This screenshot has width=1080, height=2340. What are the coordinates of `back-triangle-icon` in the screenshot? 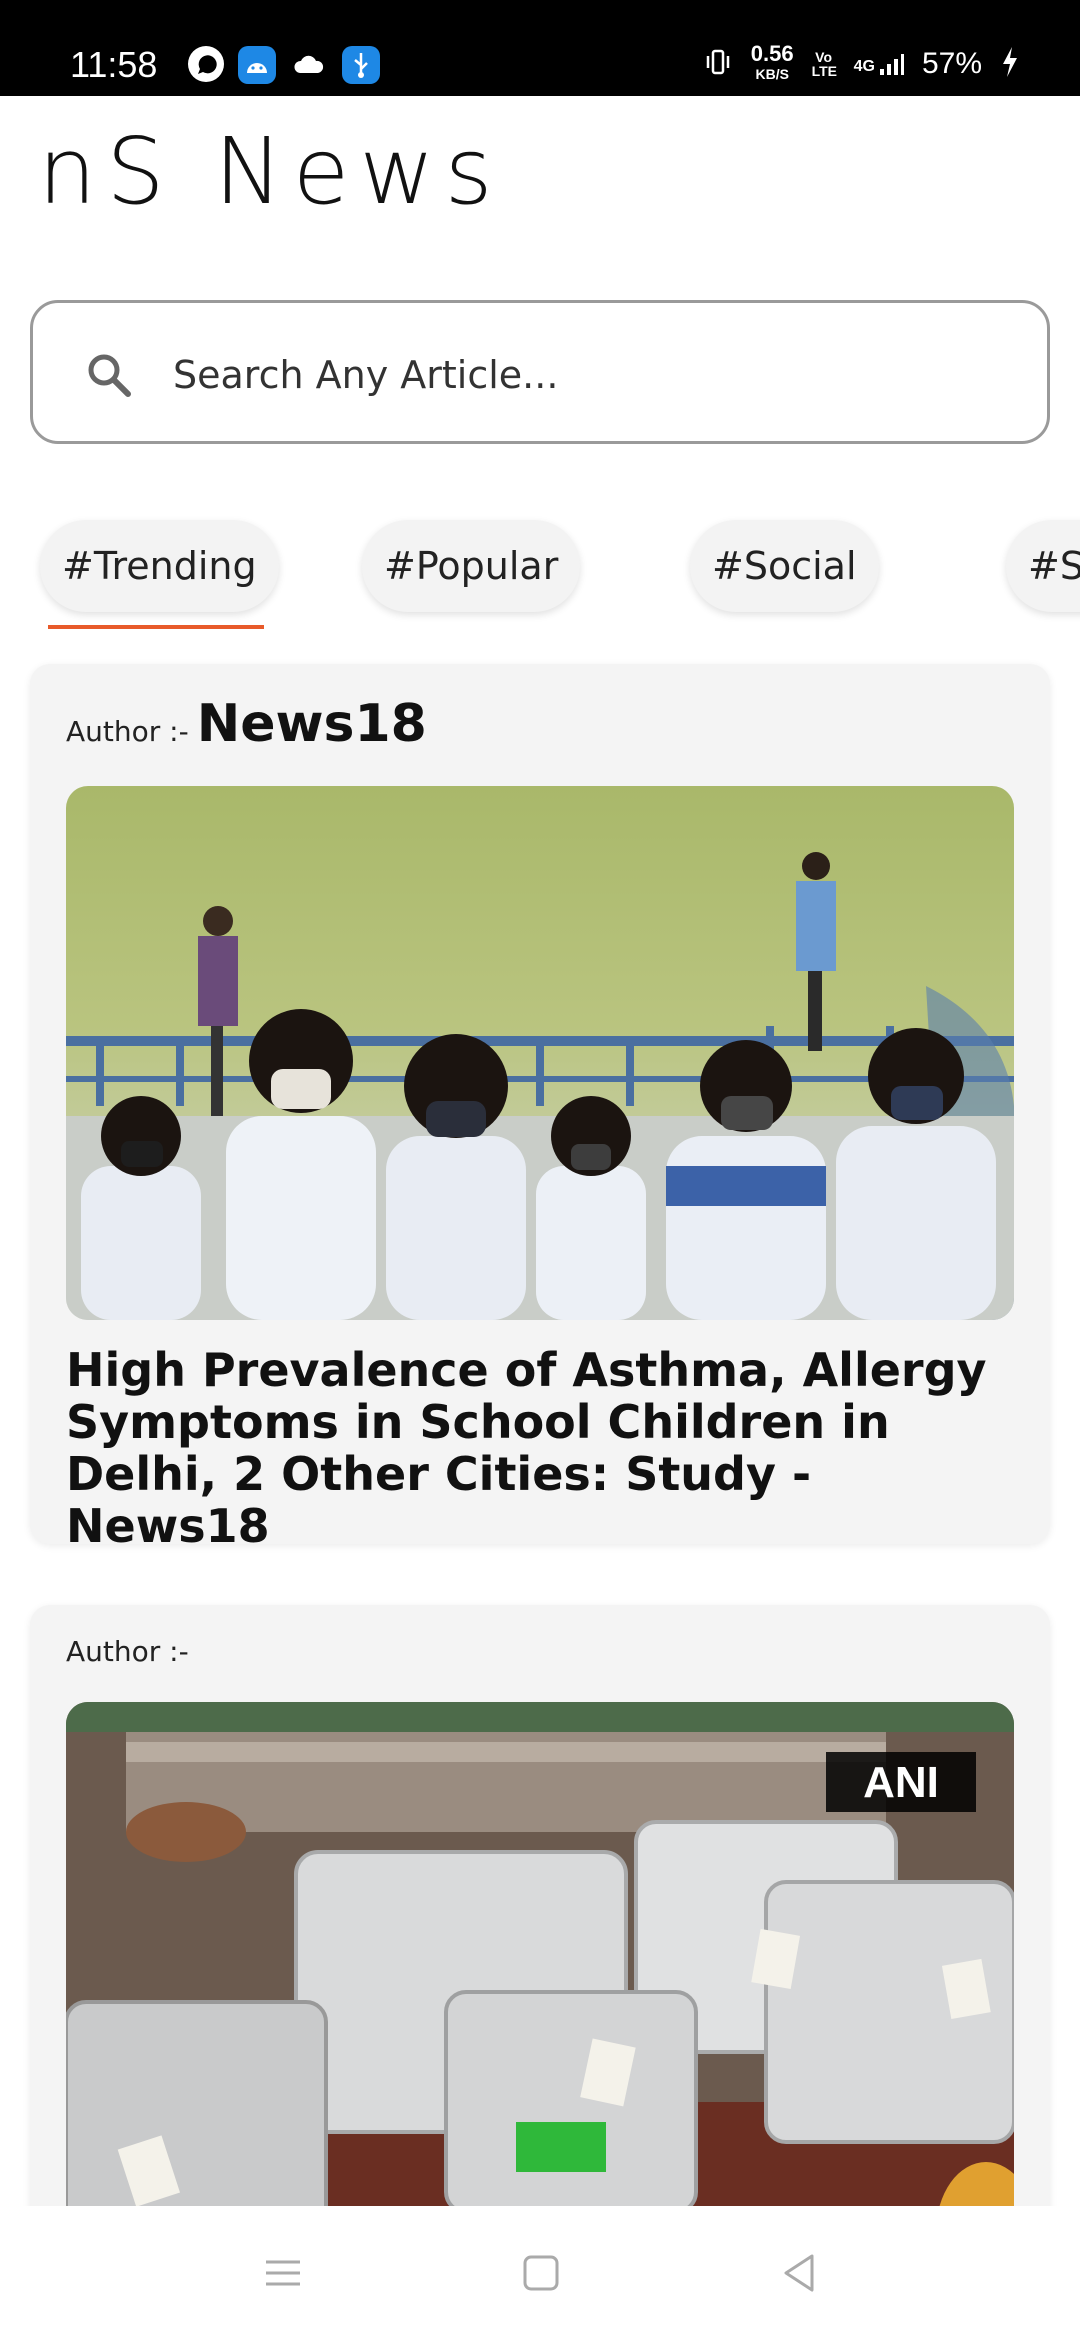 It's located at (799, 2273).